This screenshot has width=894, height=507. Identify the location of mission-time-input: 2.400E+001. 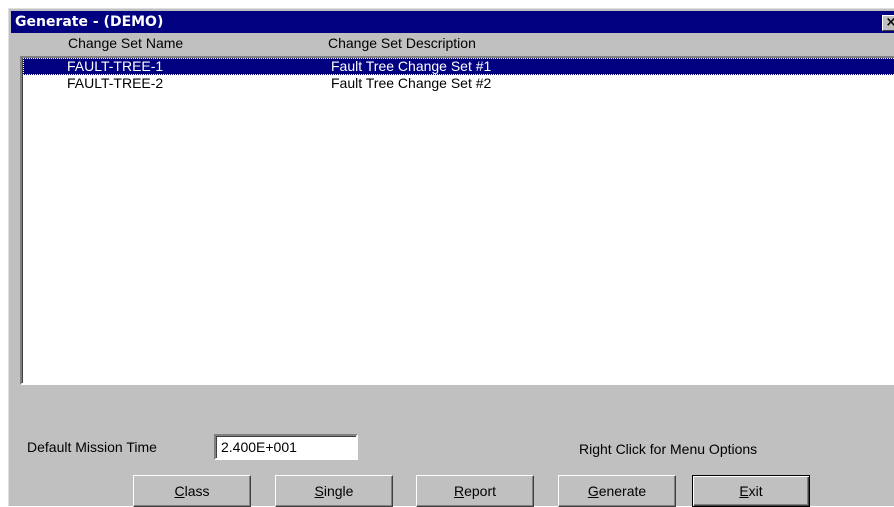
(286, 447).